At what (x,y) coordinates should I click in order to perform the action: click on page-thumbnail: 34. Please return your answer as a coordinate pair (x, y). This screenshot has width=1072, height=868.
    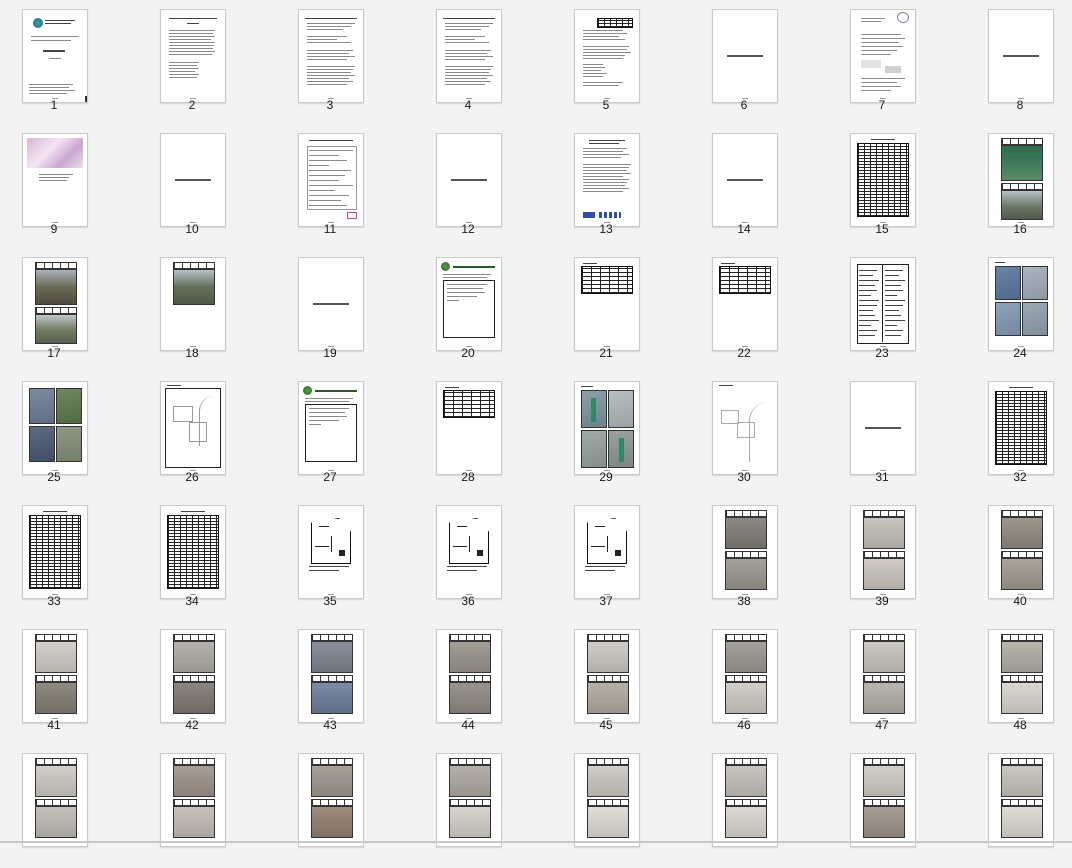
    Looking at the image, I should click on (207, 558).